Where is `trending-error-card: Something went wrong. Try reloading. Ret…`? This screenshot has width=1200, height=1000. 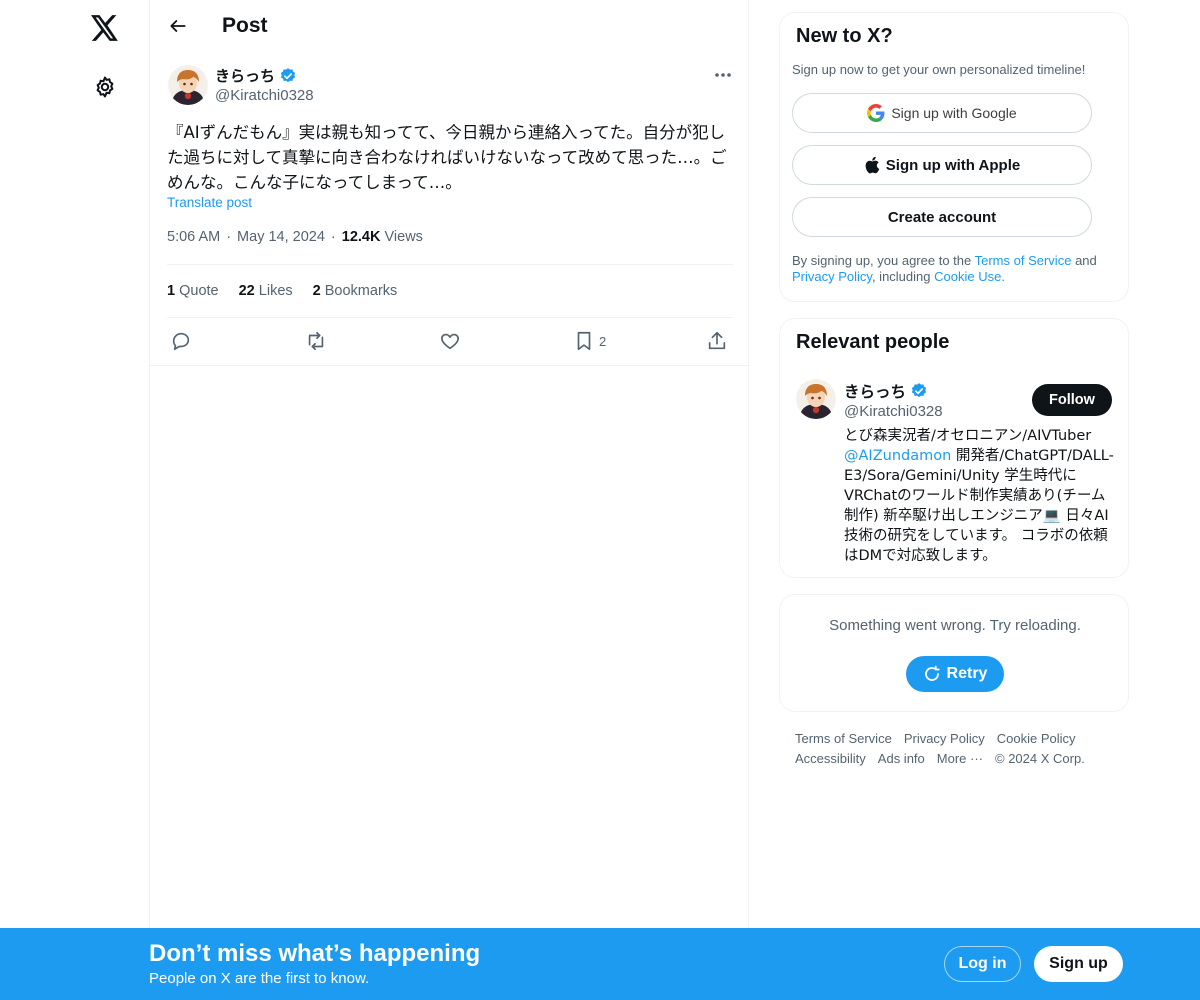 trending-error-card: Something went wrong. Try reloading. Ret… is located at coordinates (954, 653).